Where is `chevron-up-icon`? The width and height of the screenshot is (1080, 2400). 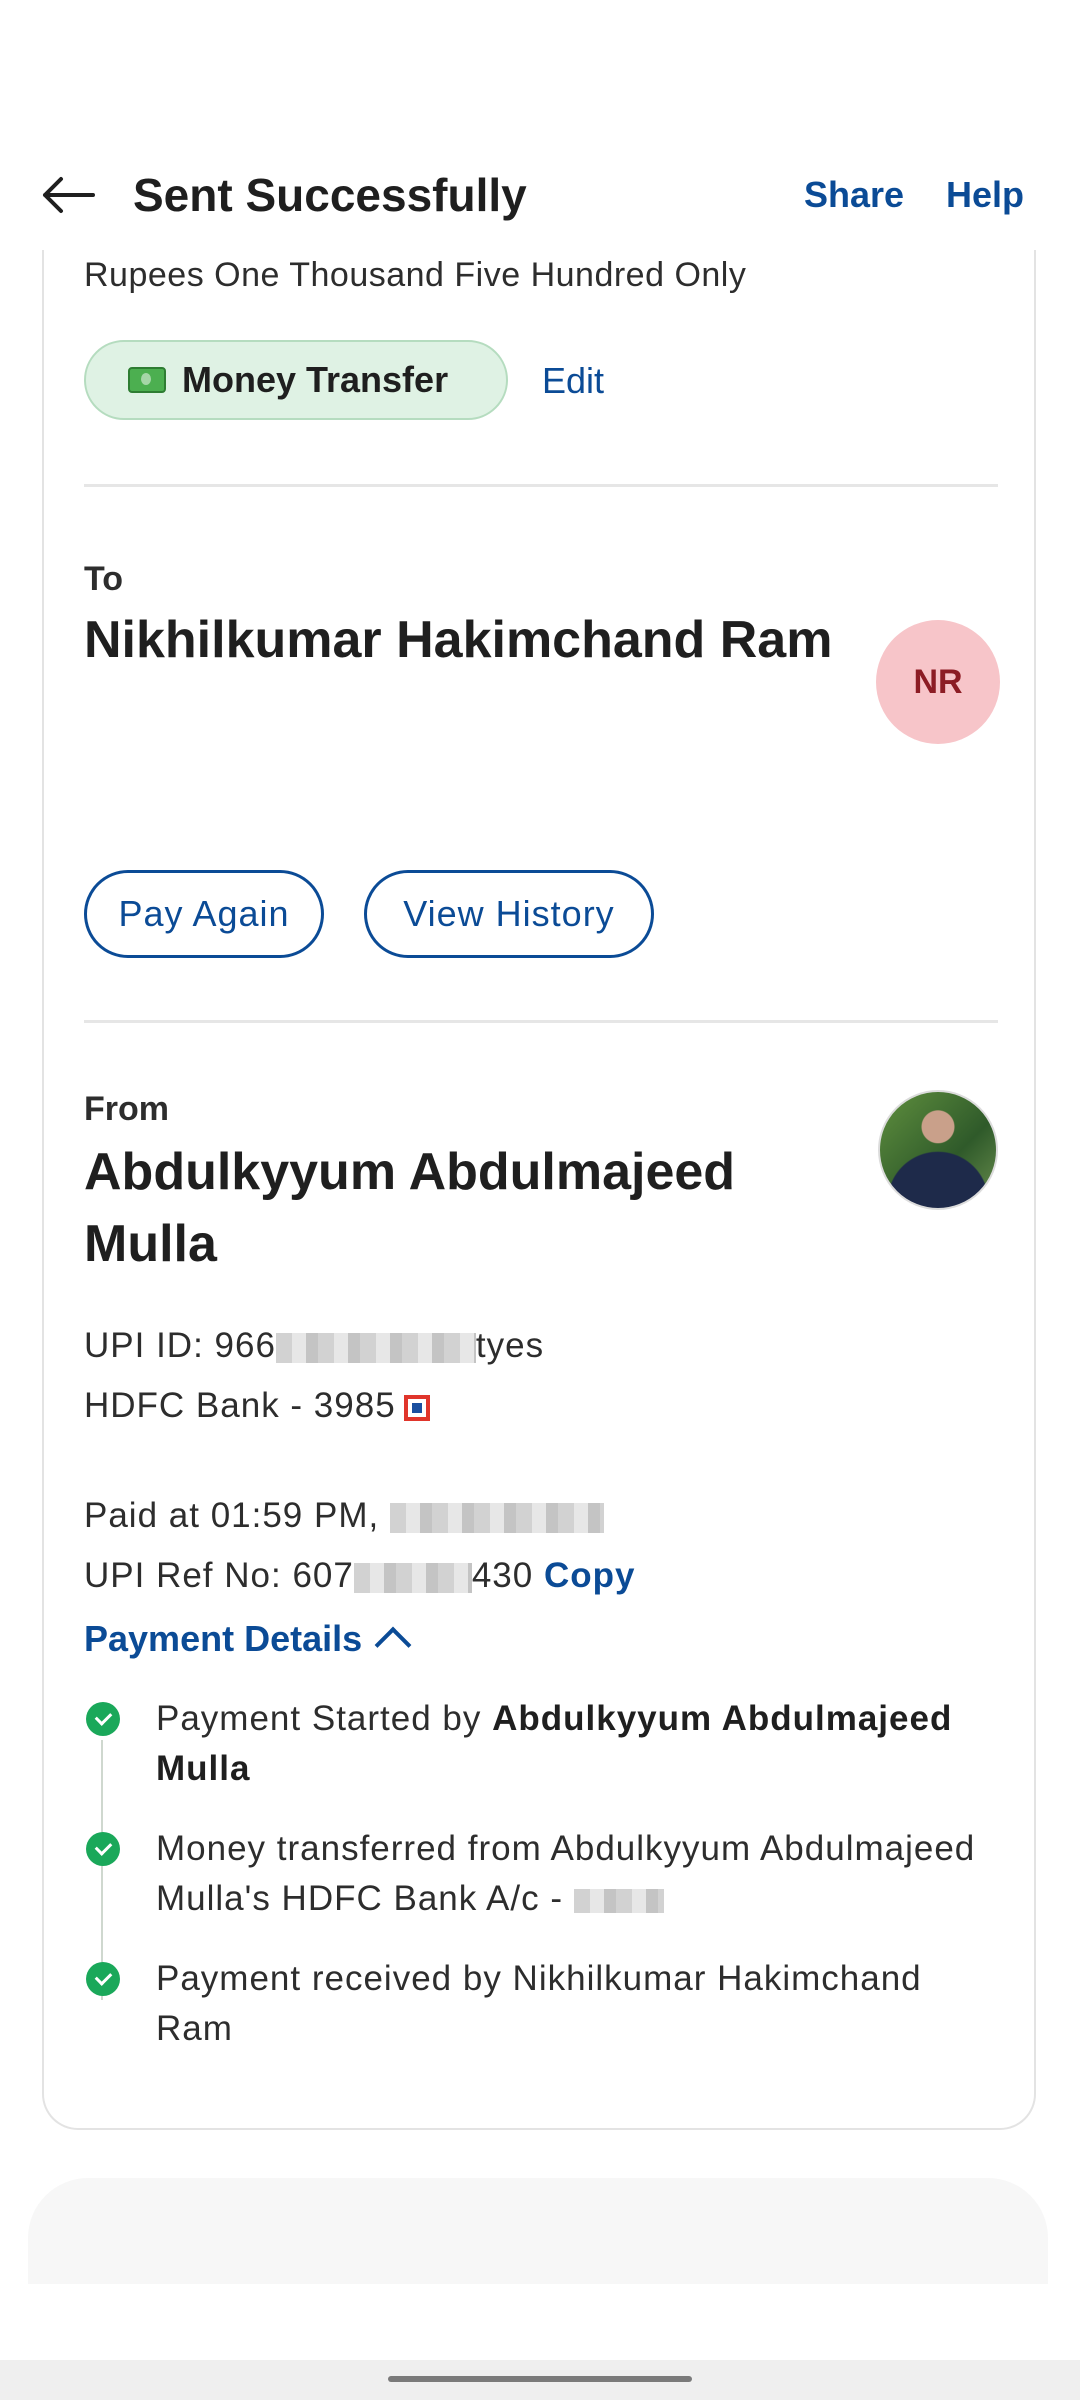
chevron-up-icon is located at coordinates (393, 1645).